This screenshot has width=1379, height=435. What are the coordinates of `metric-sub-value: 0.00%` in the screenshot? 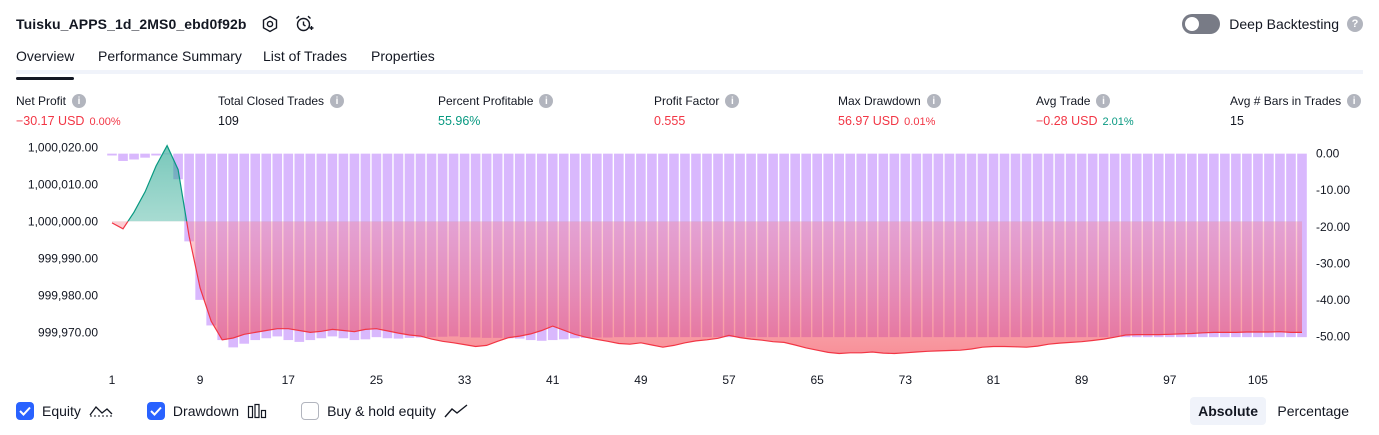 It's located at (105, 122).